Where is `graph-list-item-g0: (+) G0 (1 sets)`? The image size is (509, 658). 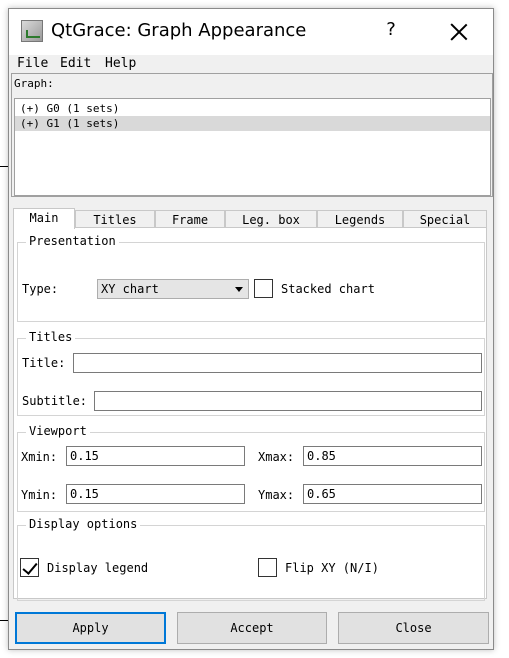 graph-list-item-g0: (+) G0 (1 sets) is located at coordinates (252, 108).